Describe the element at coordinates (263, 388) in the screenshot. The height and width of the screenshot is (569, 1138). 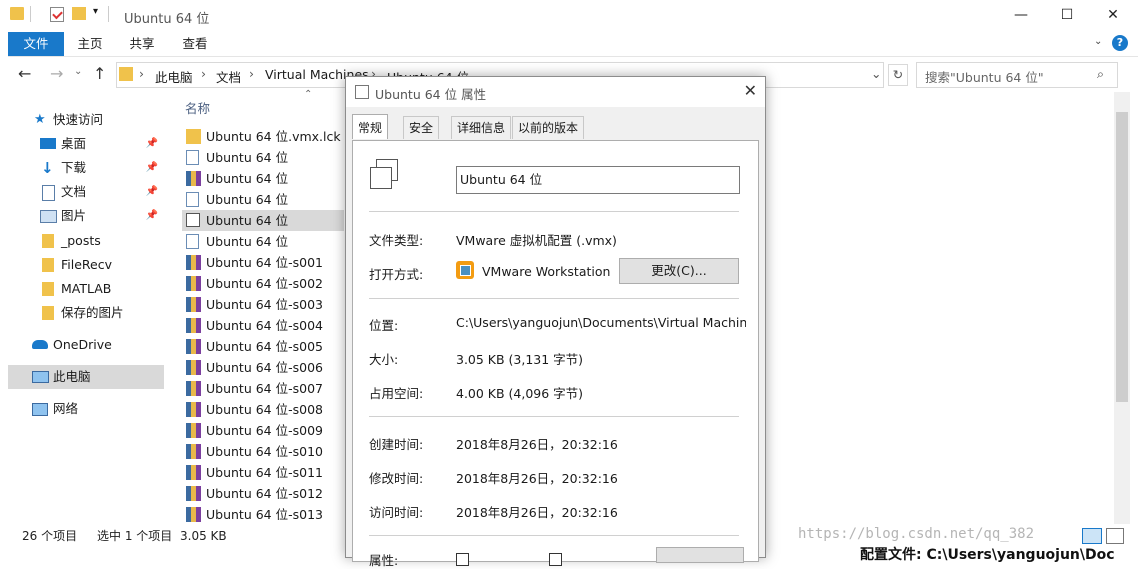
I see `file-row: Ubuntu 64 位-s007` at that location.